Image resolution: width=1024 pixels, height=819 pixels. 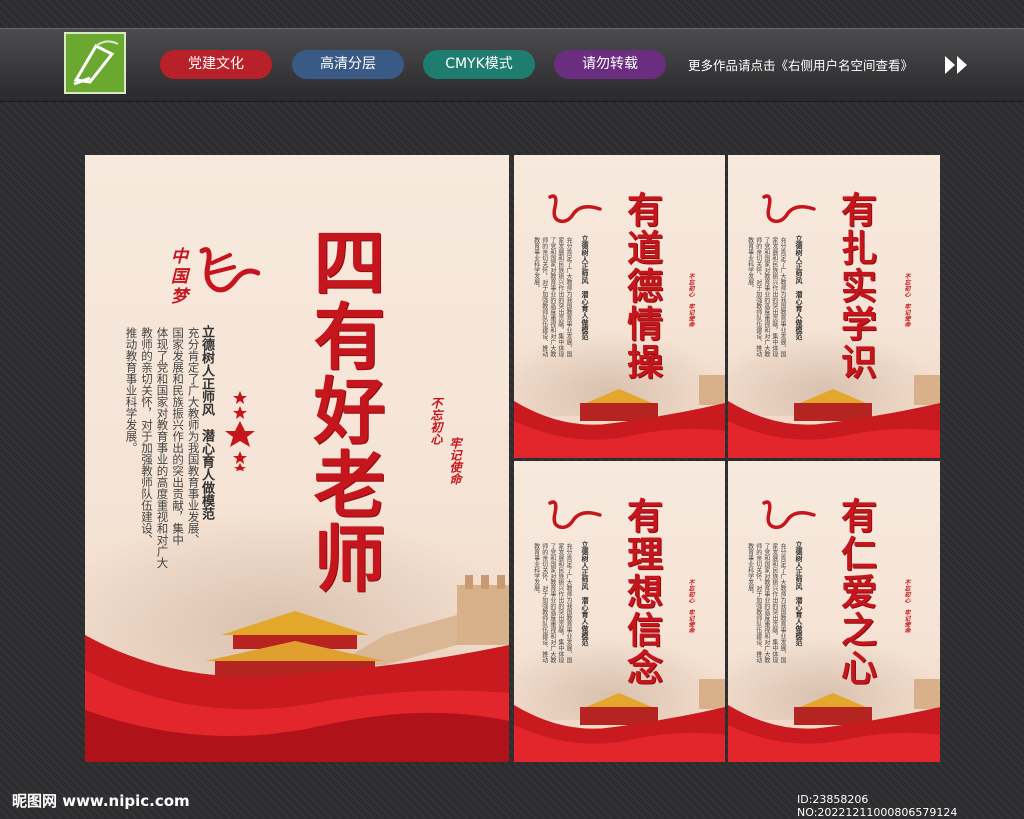 I want to click on brand-logo-icon, so click(x=95, y=63).